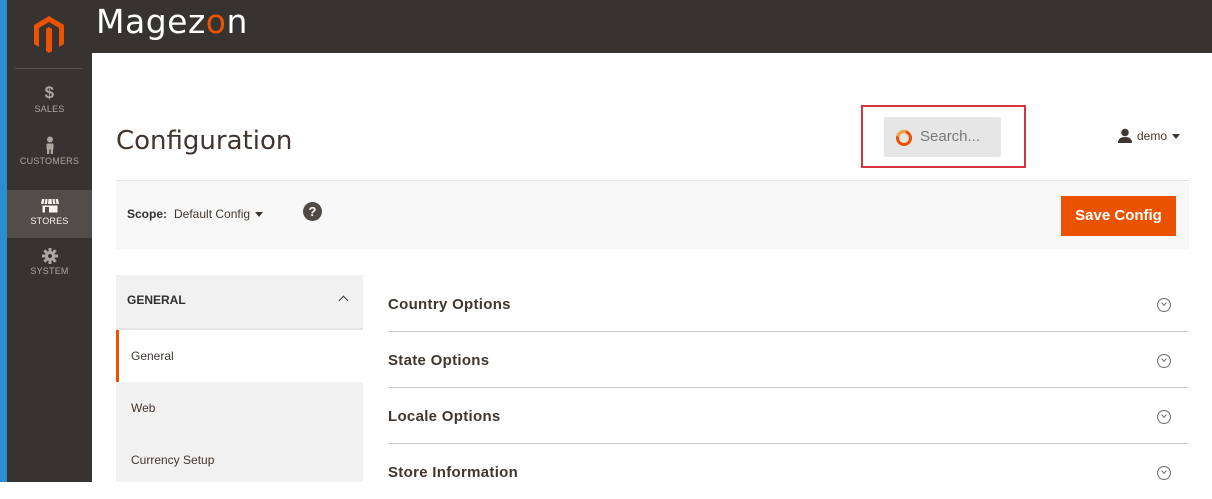 This screenshot has height=499, width=1212. I want to click on magento-logo-icon, so click(49, 34).